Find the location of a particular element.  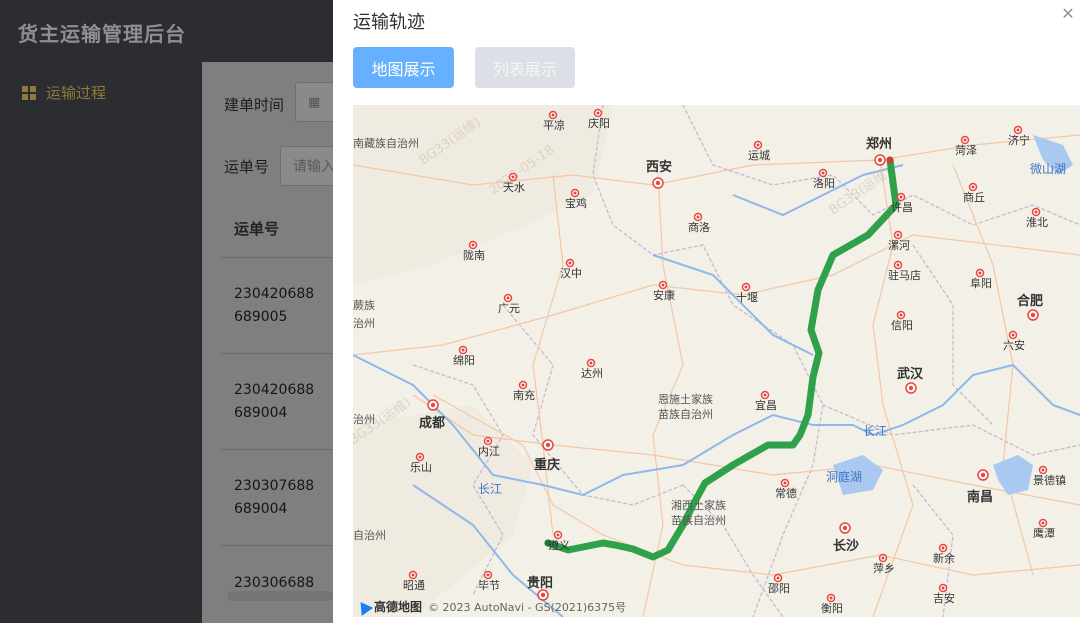

city-label: 驻马店 is located at coordinates (904, 275).